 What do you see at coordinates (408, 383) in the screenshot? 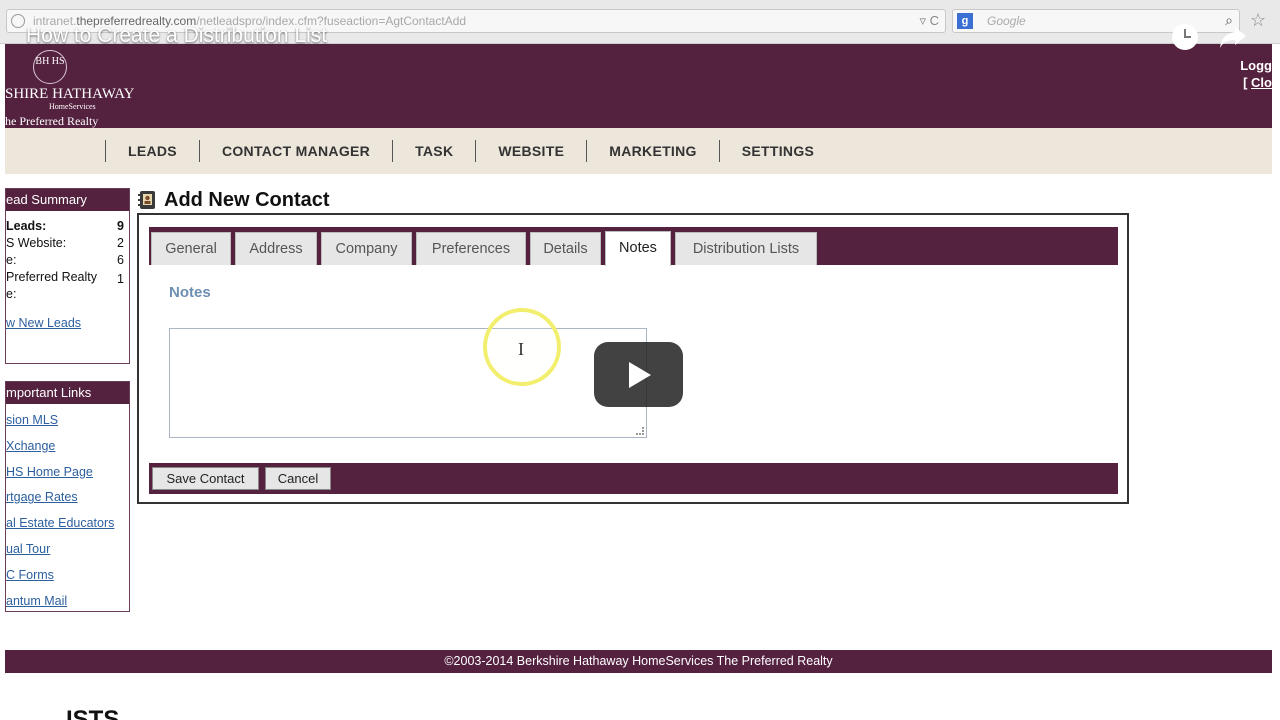
I see `notes-textarea` at bounding box center [408, 383].